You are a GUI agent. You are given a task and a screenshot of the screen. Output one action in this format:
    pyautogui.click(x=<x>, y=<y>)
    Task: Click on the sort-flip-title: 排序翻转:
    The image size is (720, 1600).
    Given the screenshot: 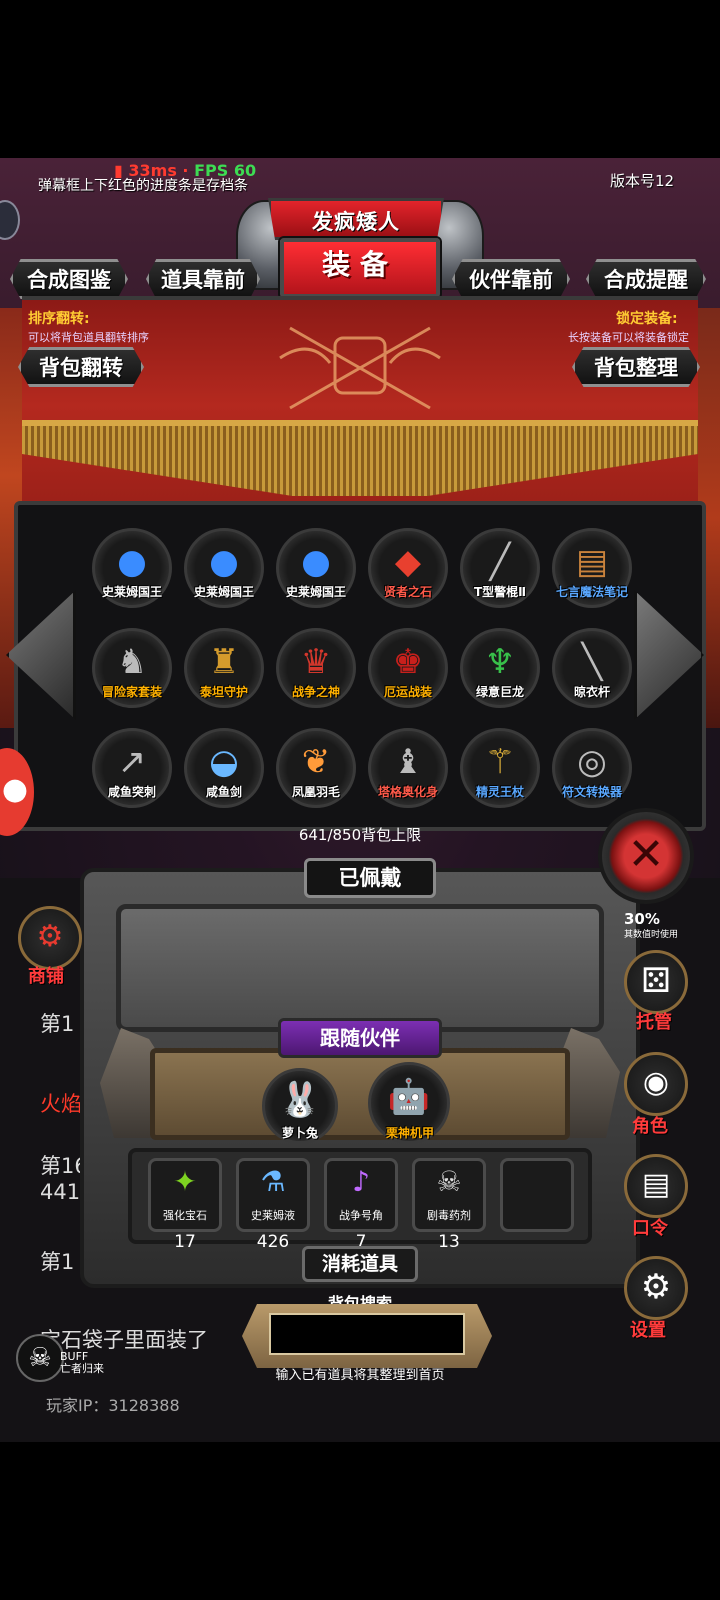 What is the action you would take?
    pyautogui.click(x=59, y=319)
    